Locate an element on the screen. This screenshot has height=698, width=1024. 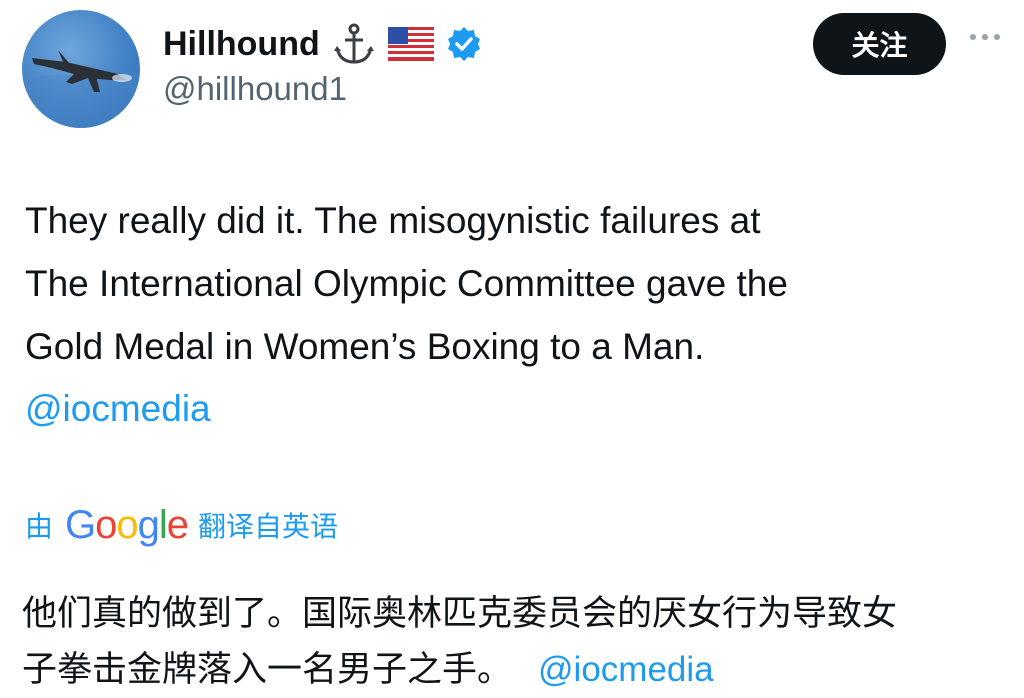
translated-line: 子拳击金牌落入一名男子之手。 @iocmedia is located at coordinates (368, 670).